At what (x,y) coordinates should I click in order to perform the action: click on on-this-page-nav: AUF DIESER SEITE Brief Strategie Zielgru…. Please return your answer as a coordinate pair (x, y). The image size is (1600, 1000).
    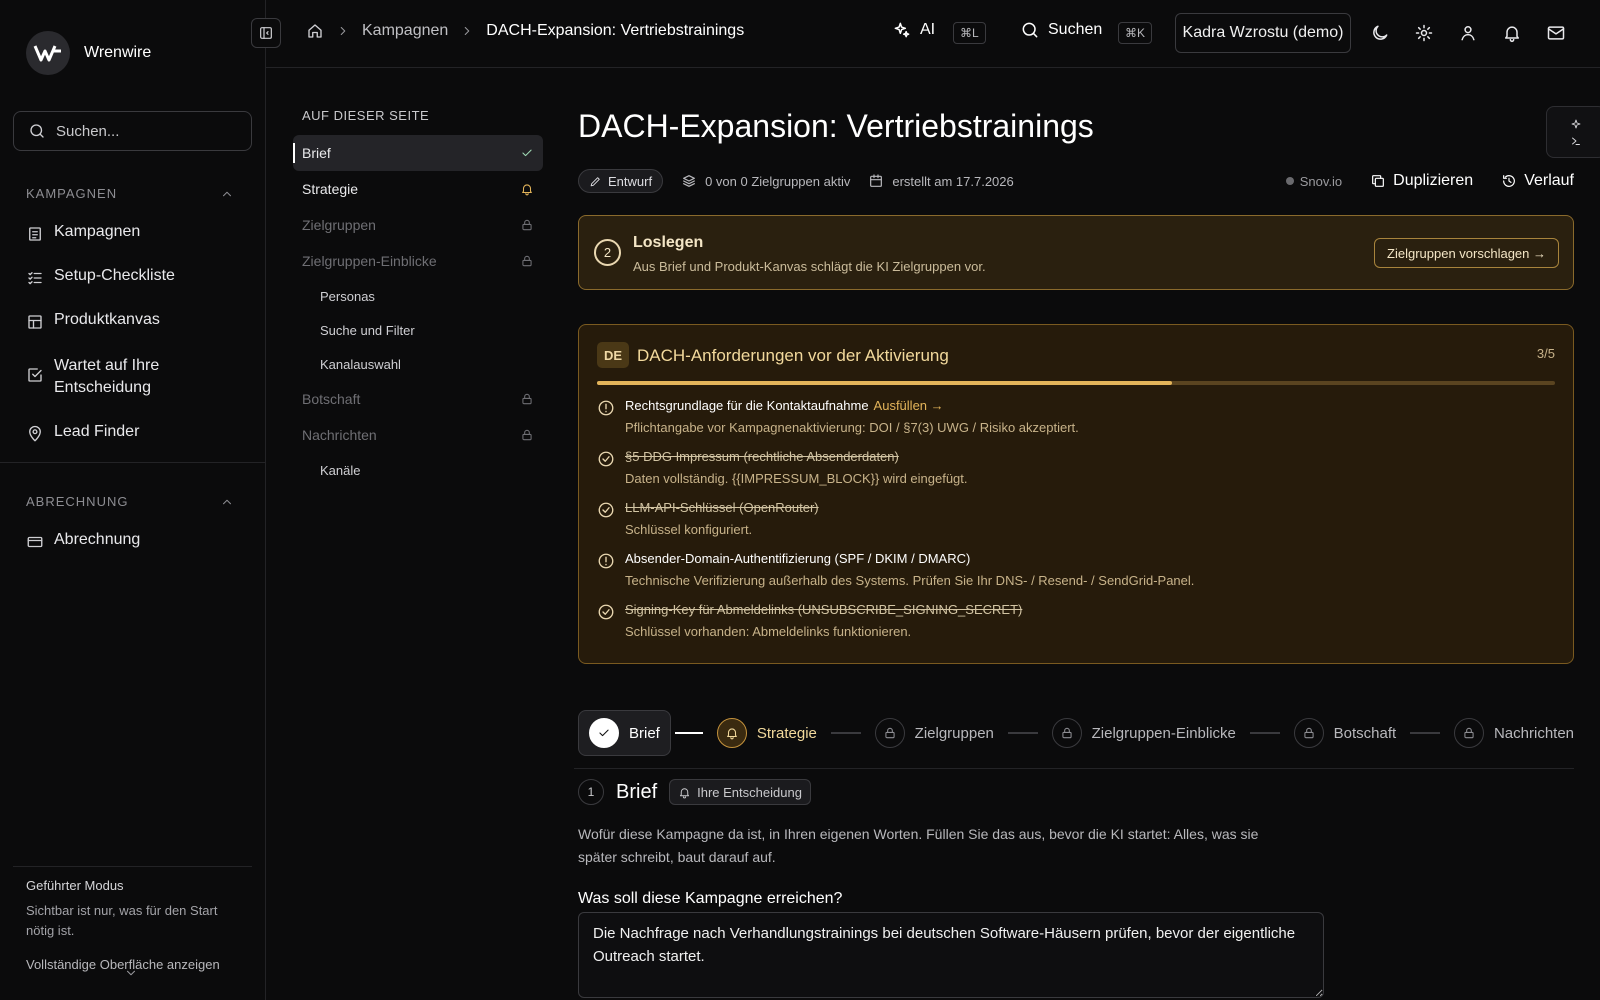
    Looking at the image, I should click on (418, 297).